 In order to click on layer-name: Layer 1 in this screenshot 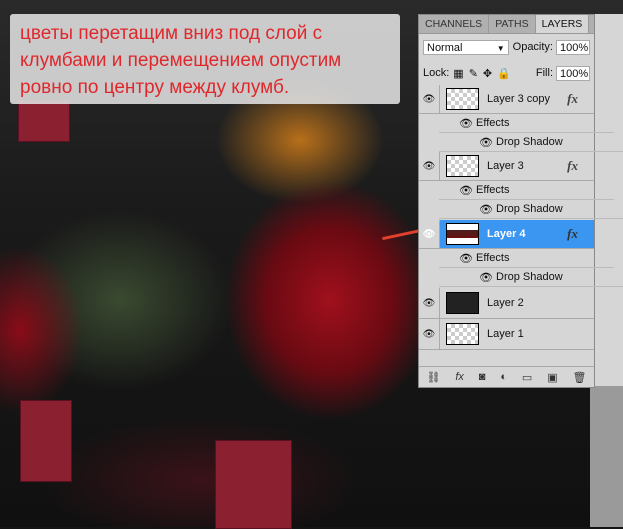, I will do `click(505, 334)`.